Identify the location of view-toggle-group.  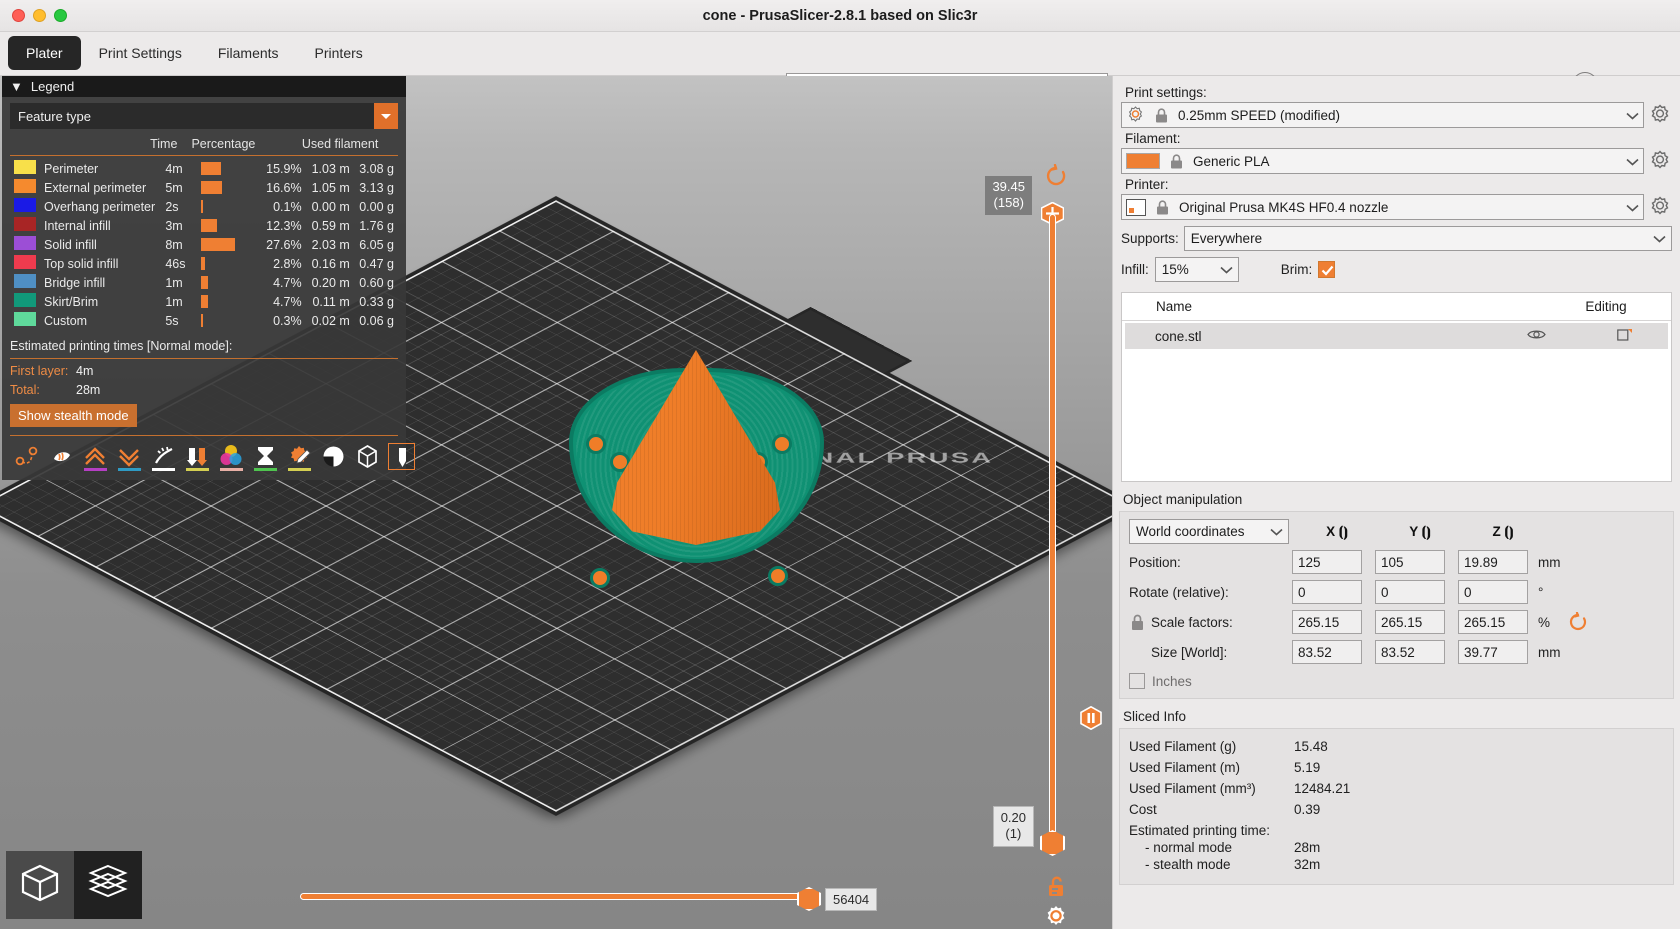
(74, 885).